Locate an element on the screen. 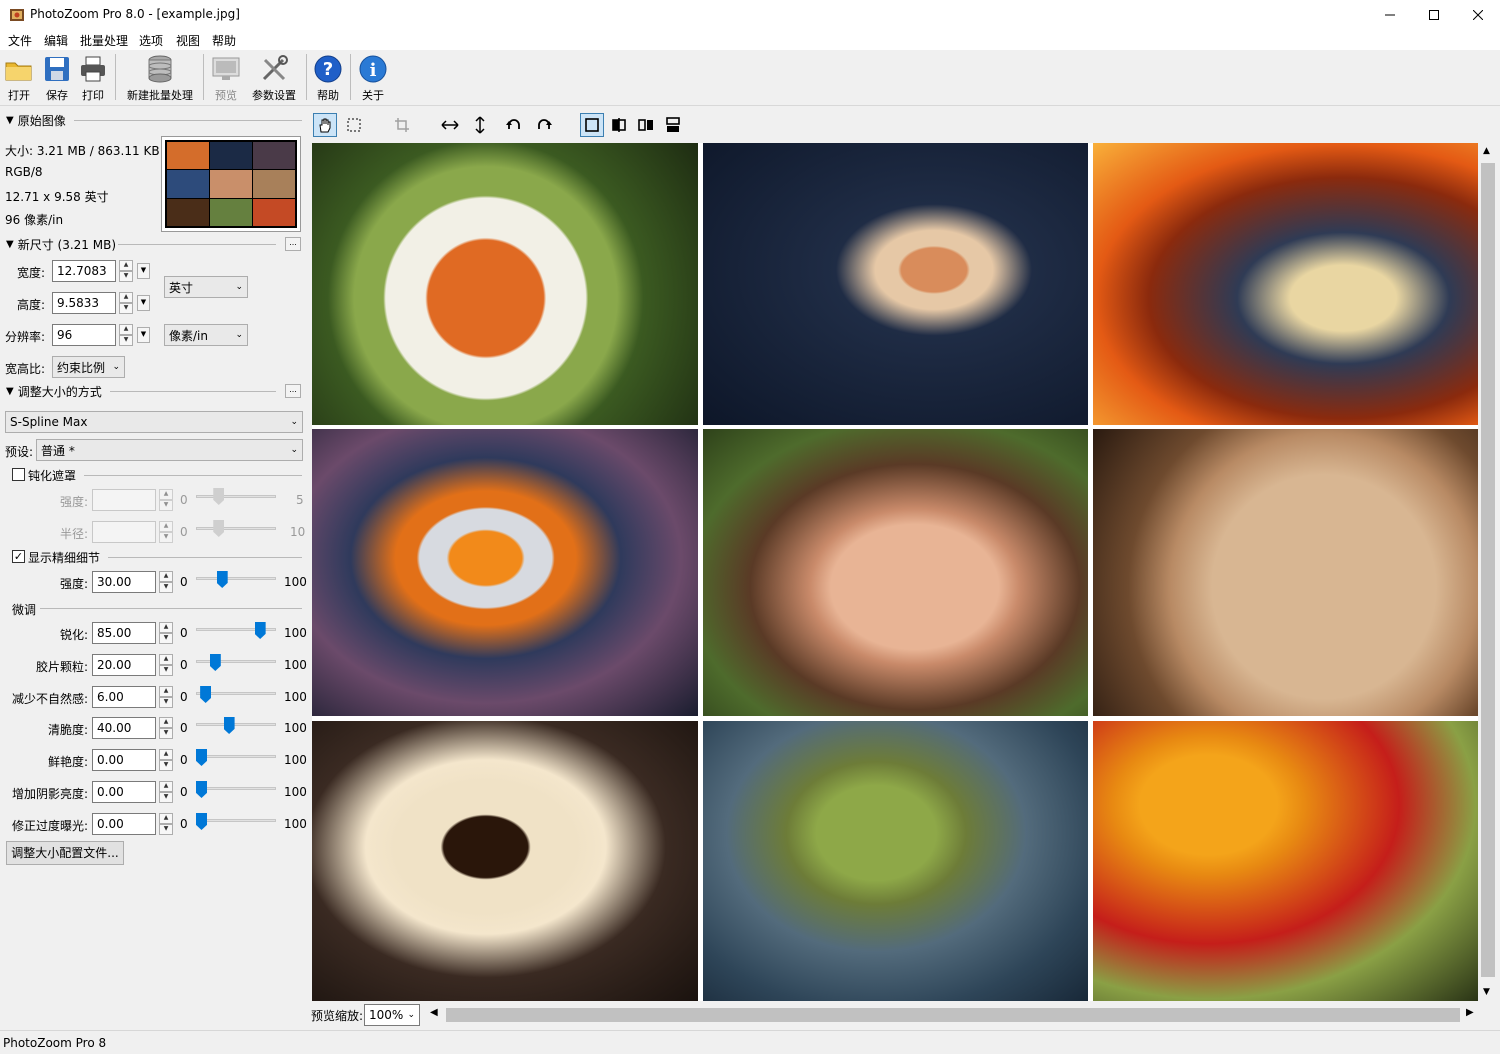 The width and height of the screenshot is (1500, 1054). menu-file: 文件 is located at coordinates (20, 40).